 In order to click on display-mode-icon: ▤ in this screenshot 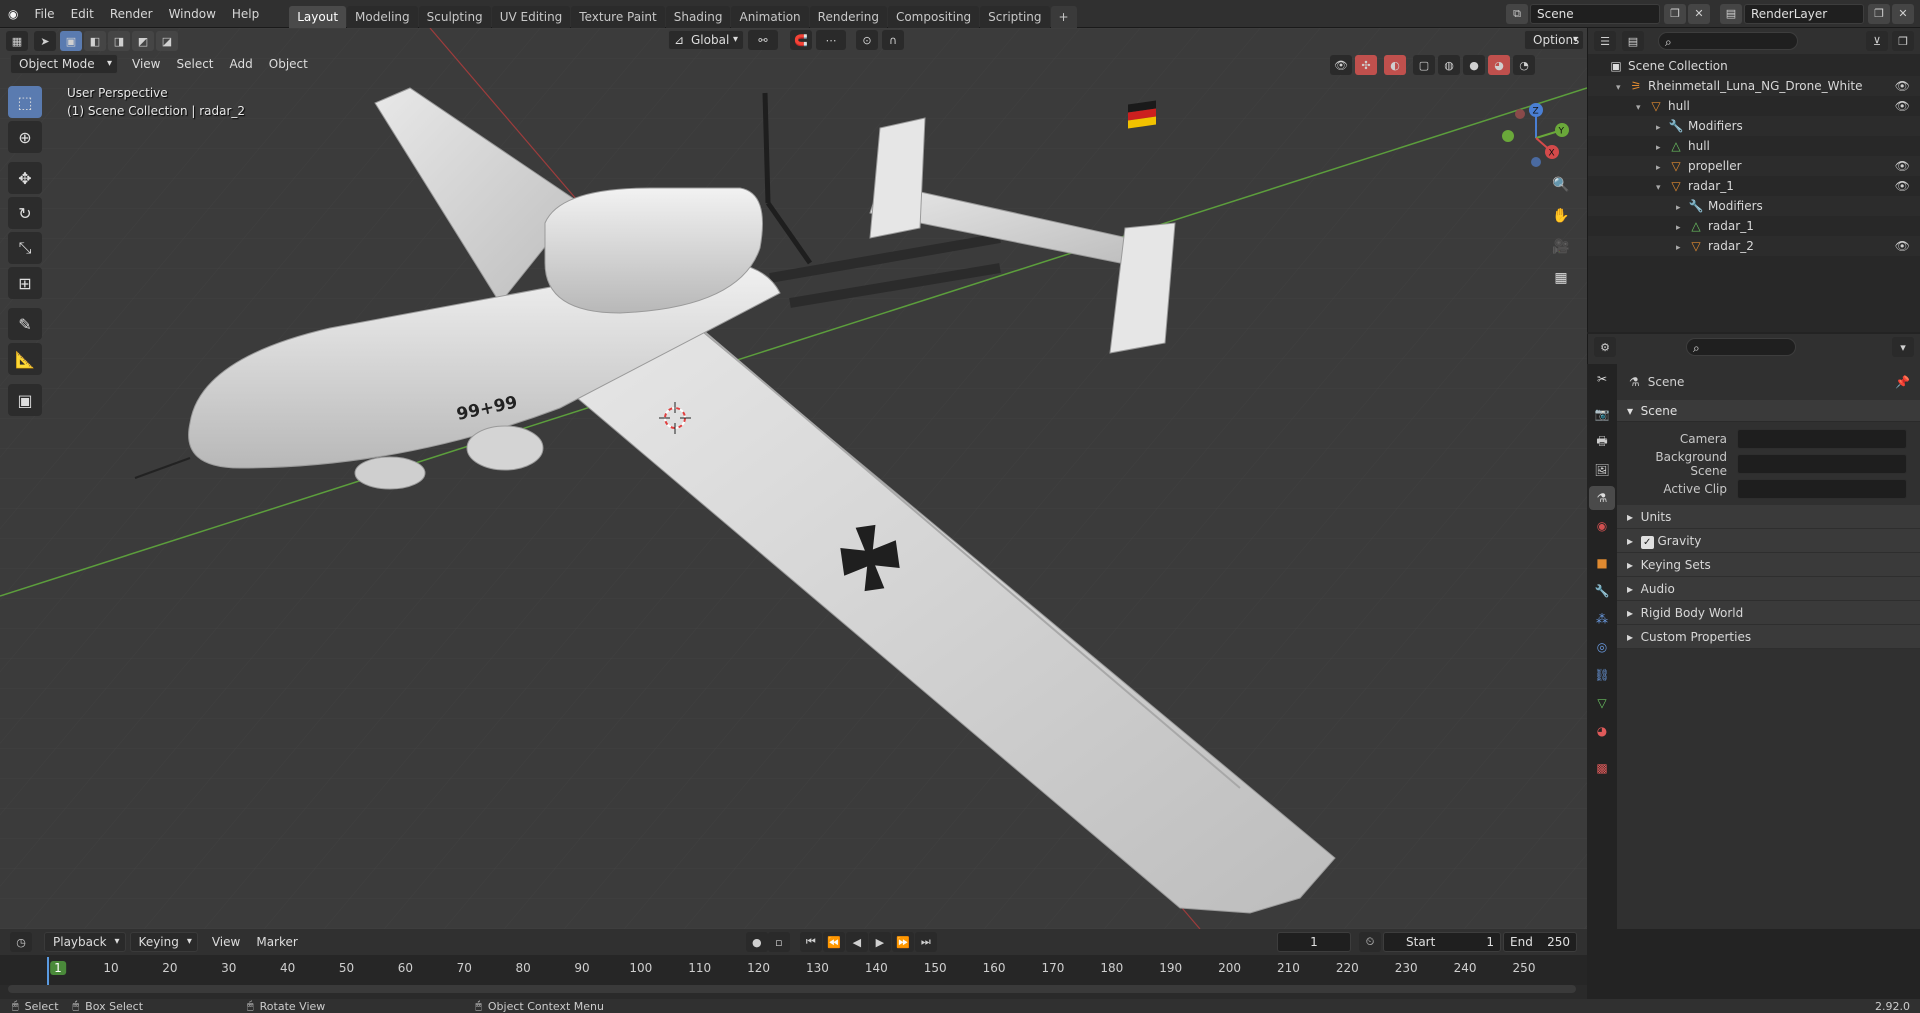, I will do `click(1633, 41)`.